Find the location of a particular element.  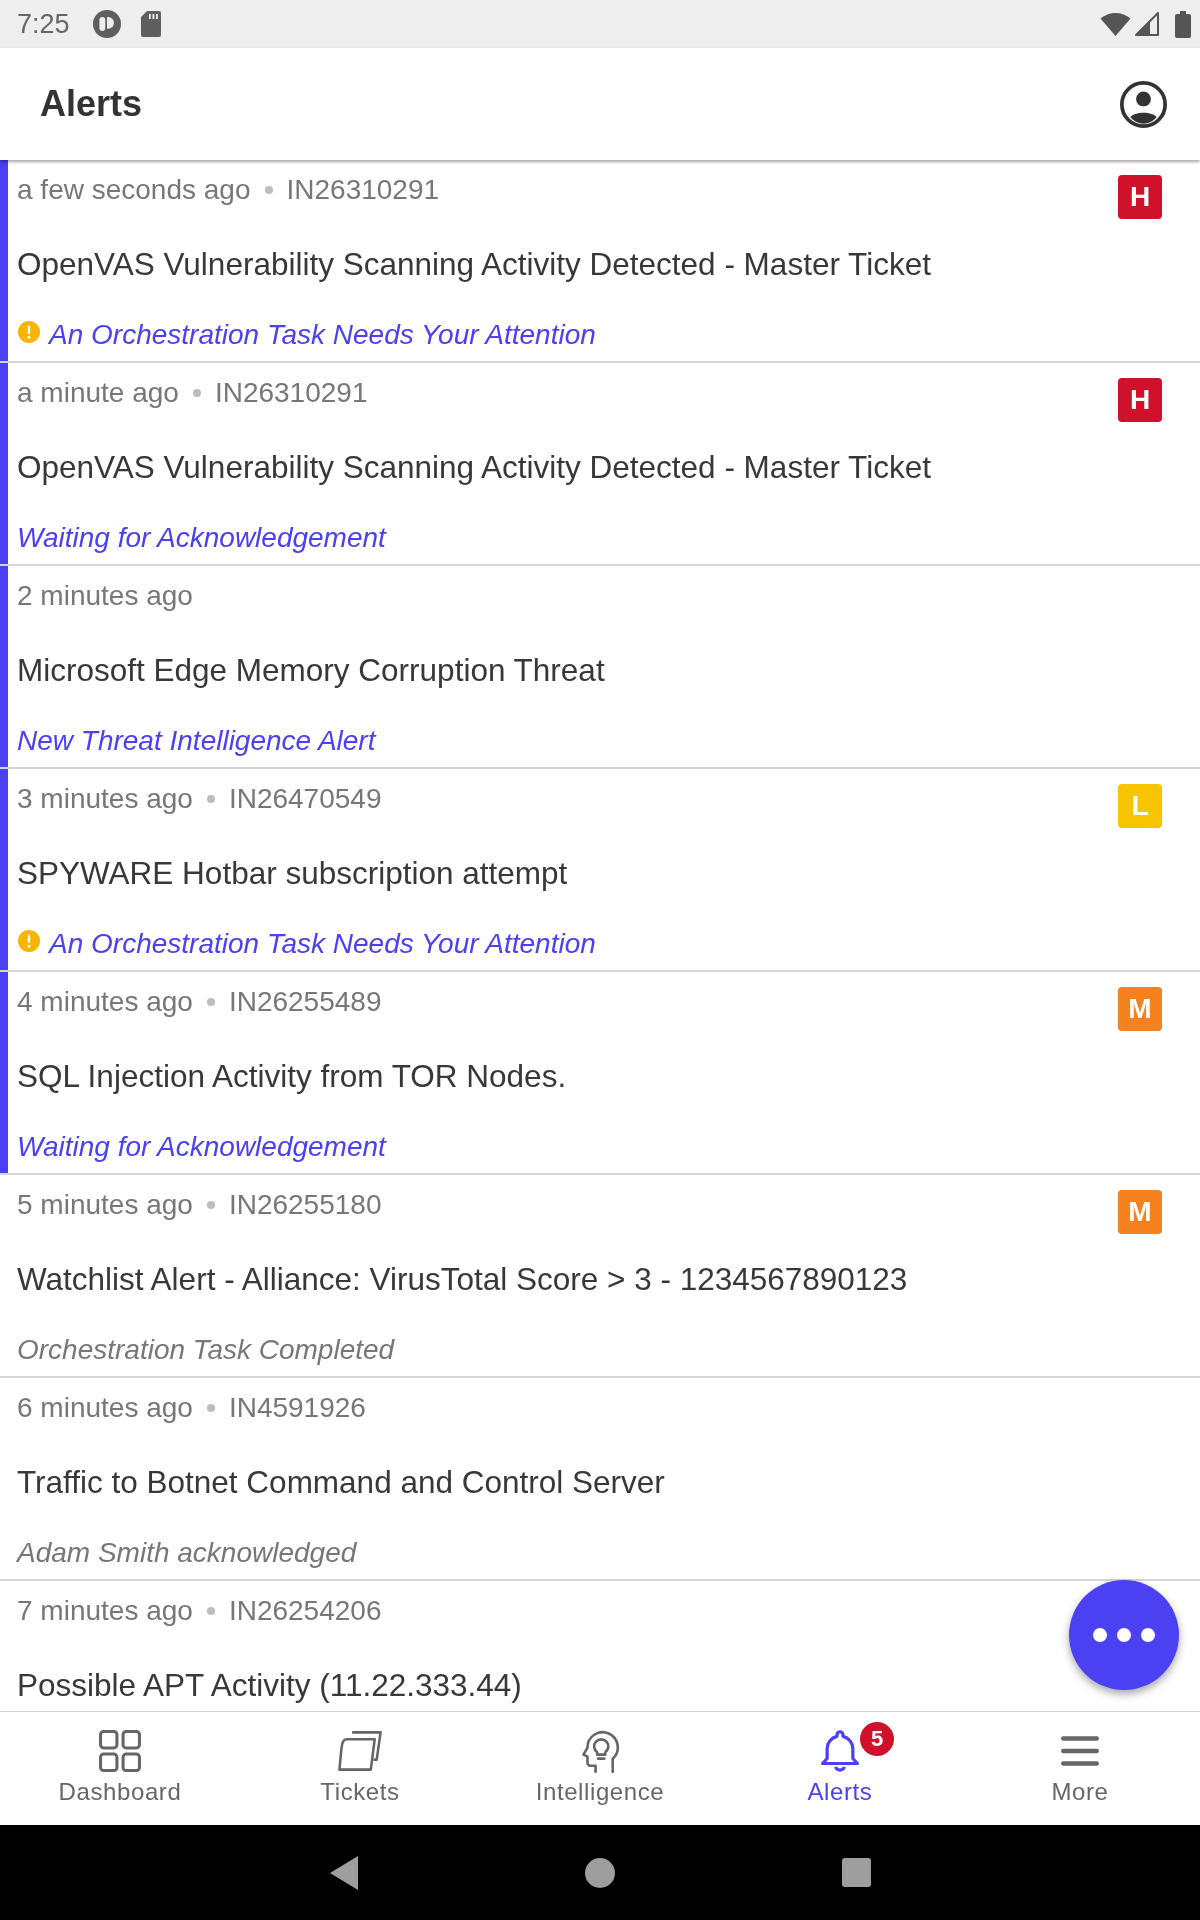

alert-title: Possible APT Activity (11.22.333.44) is located at coordinates (270, 1685).